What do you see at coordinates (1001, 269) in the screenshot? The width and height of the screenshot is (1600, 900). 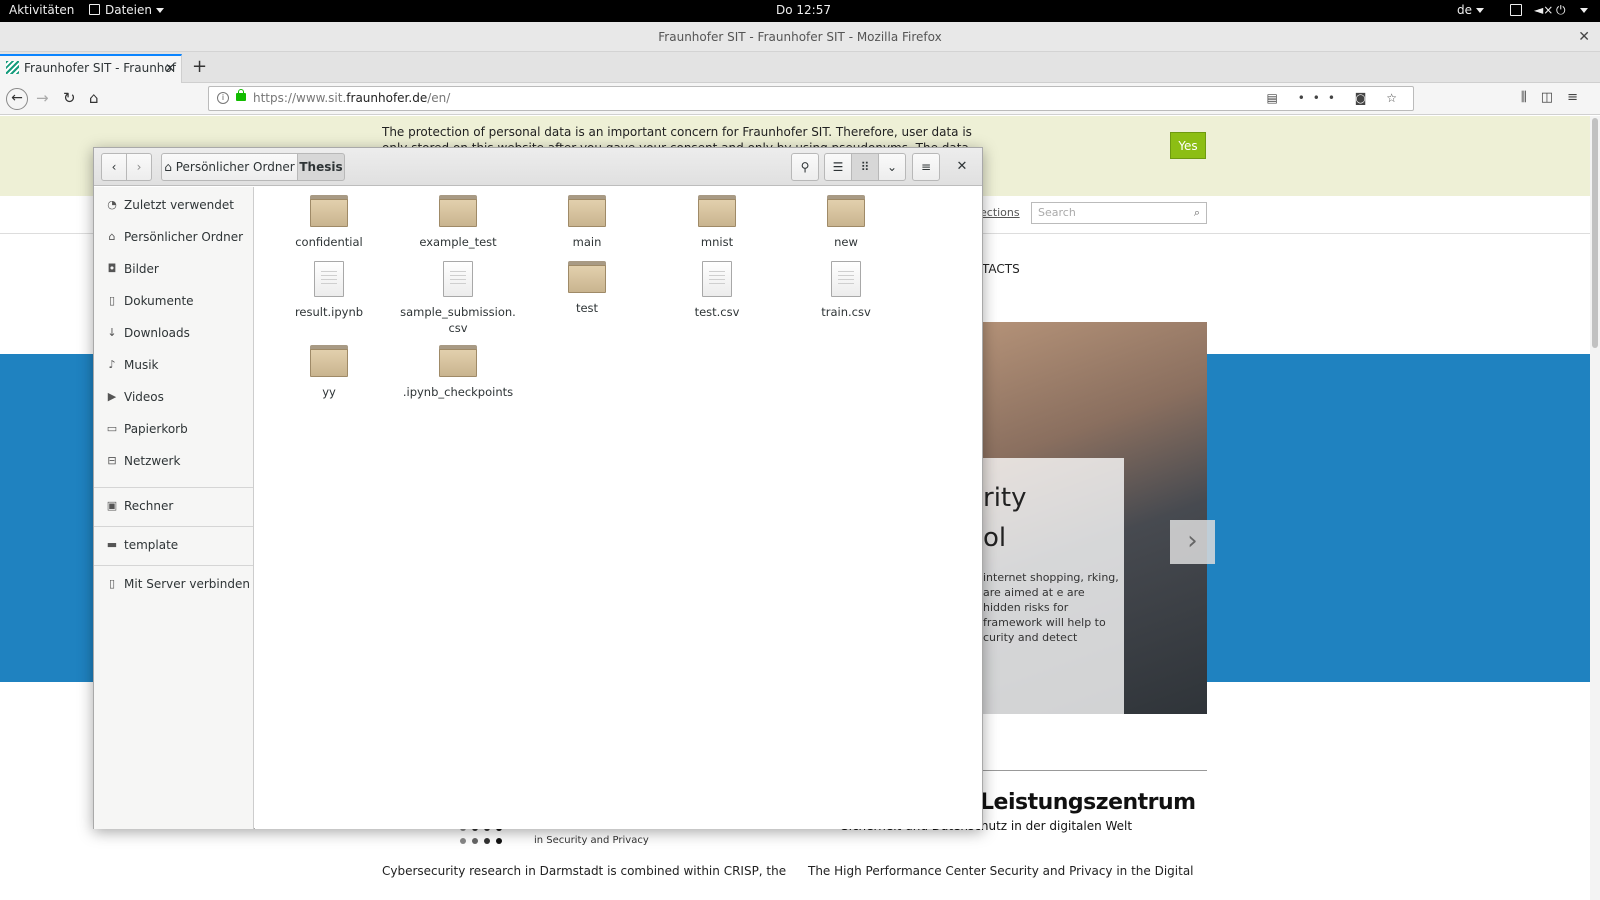 I see `menu-item-contacts: TACTS` at bounding box center [1001, 269].